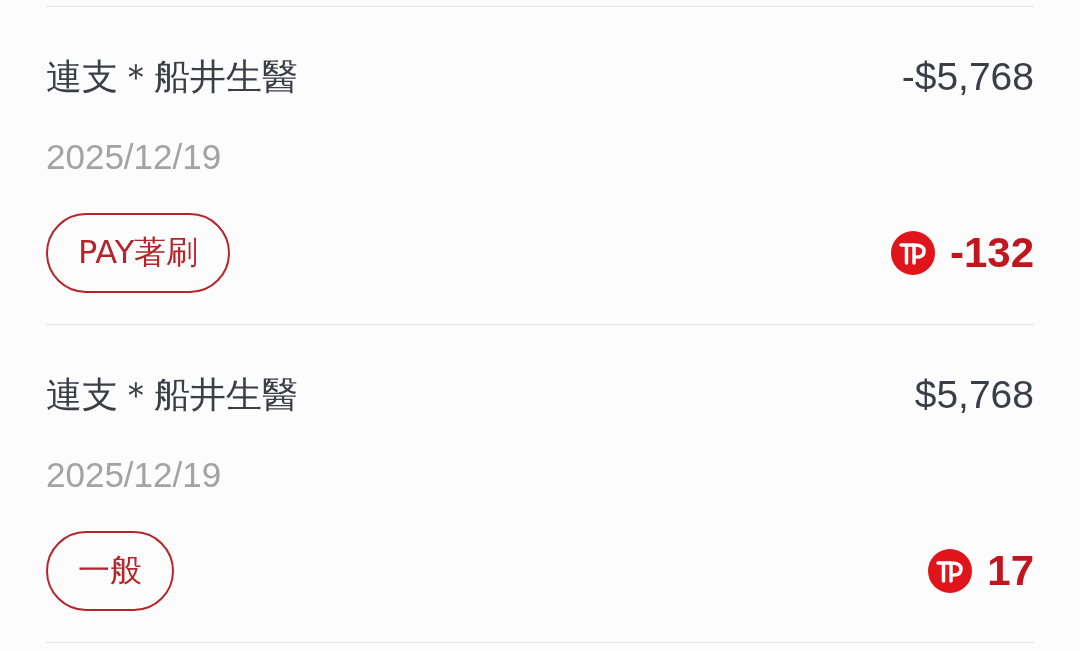 The height and width of the screenshot is (651, 1080). I want to click on points-value: 17, so click(1010, 571).